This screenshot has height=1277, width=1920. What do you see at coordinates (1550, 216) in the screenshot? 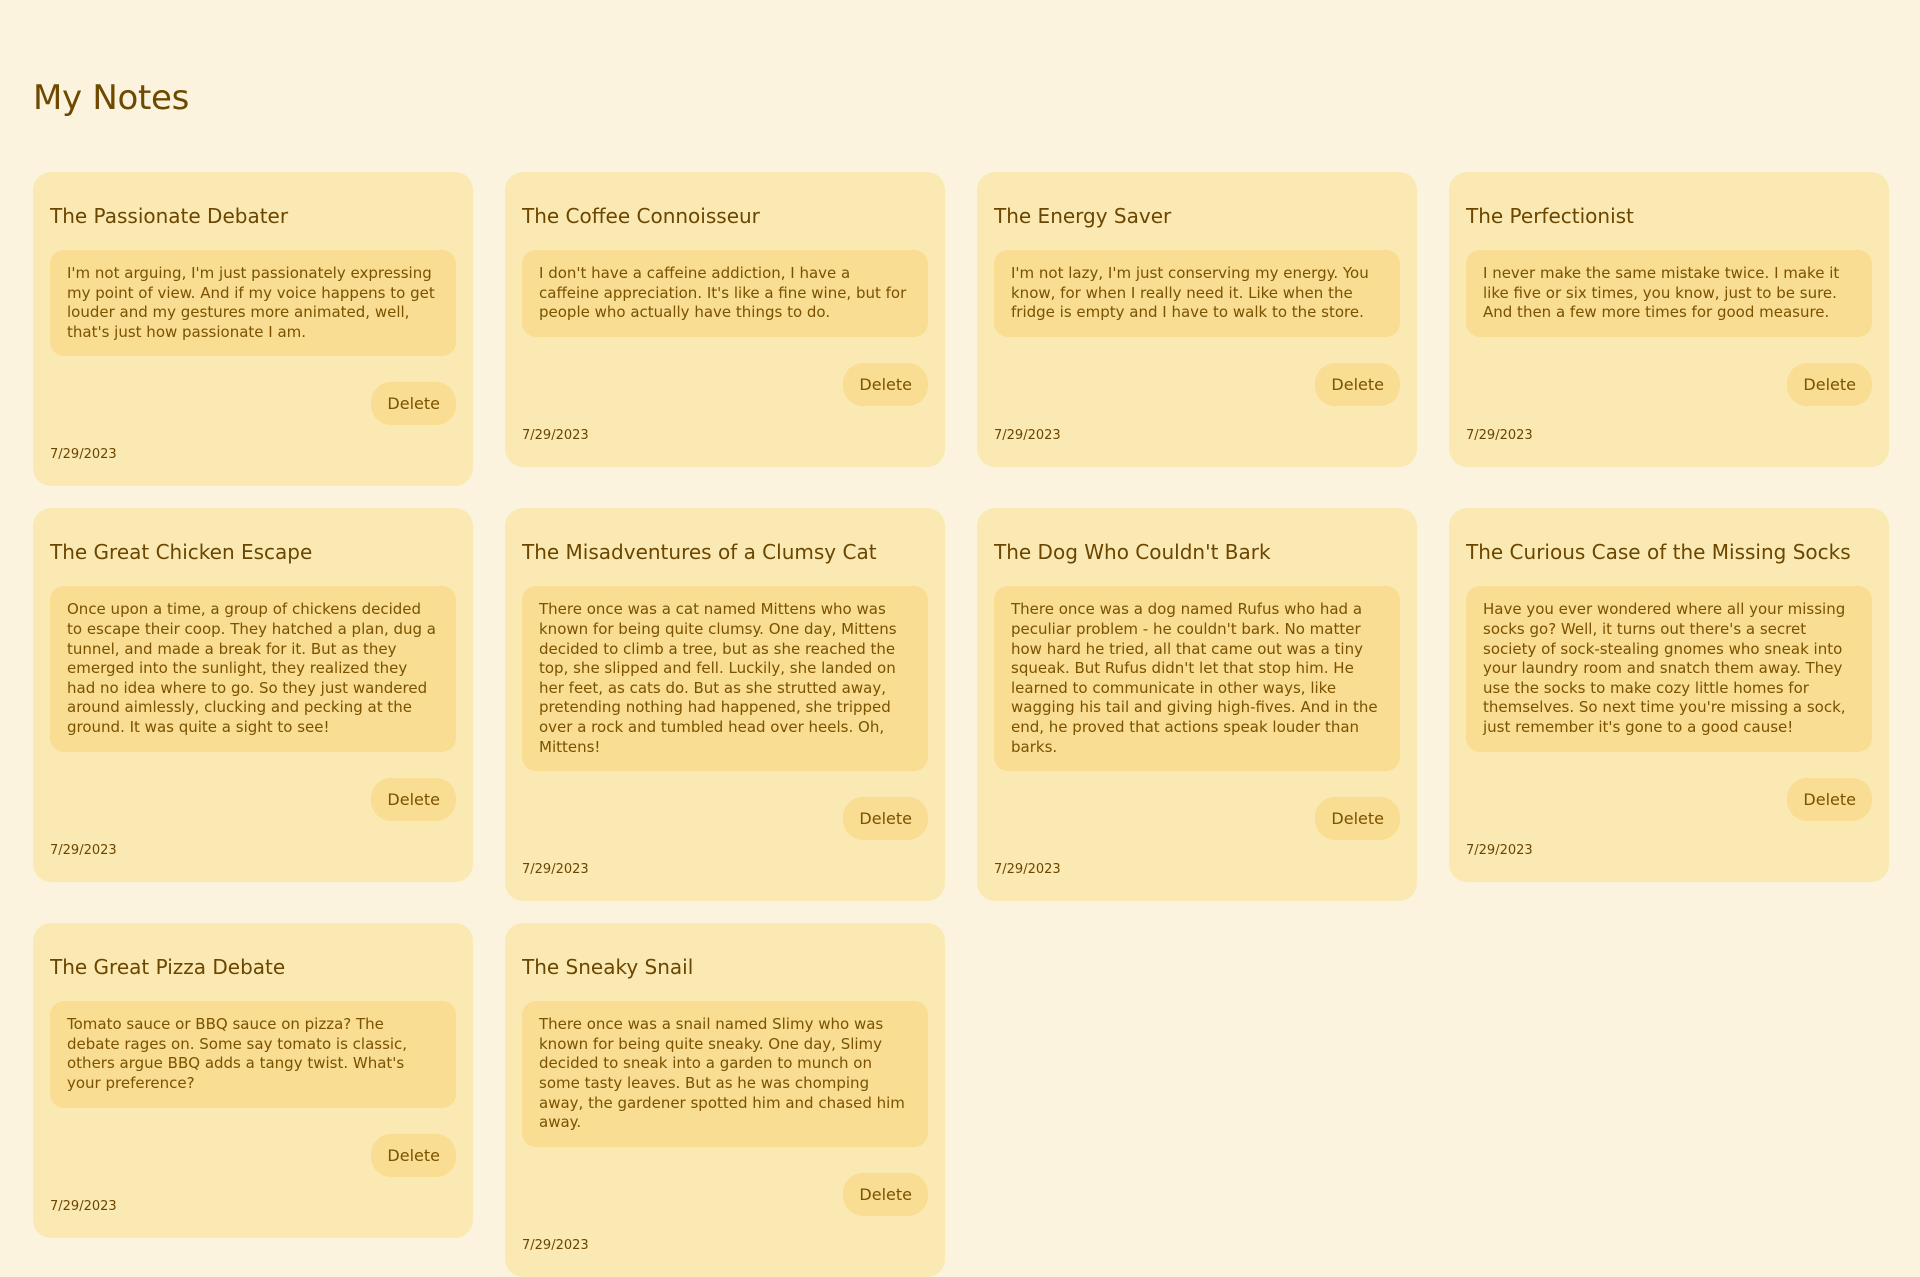
I see `note-title: The Perfectionist` at bounding box center [1550, 216].